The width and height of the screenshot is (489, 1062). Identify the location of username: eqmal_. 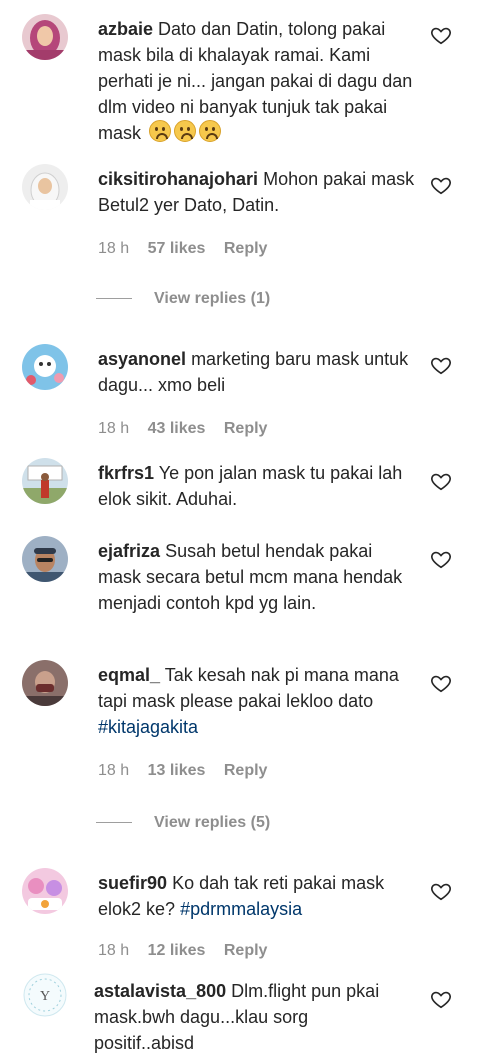
(129, 675).